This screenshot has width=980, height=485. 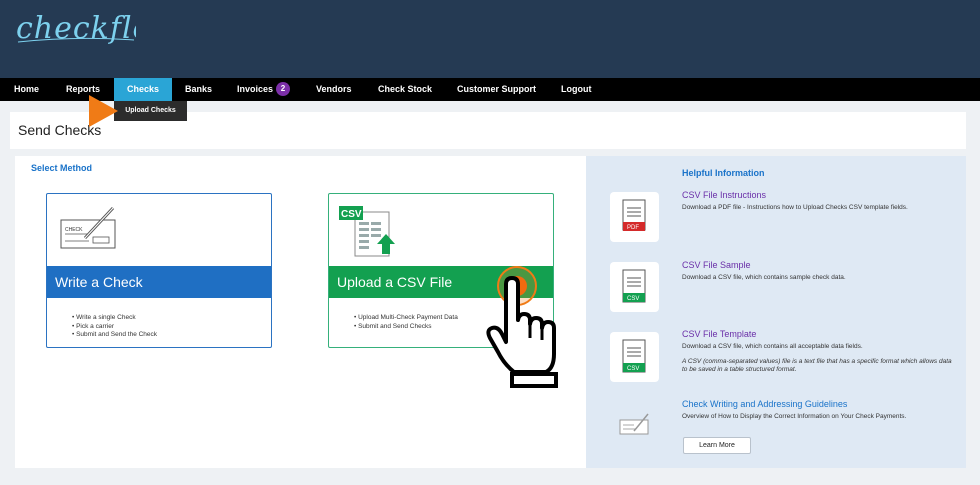 I want to click on invoices-count-badge: 2, so click(x=283, y=88).